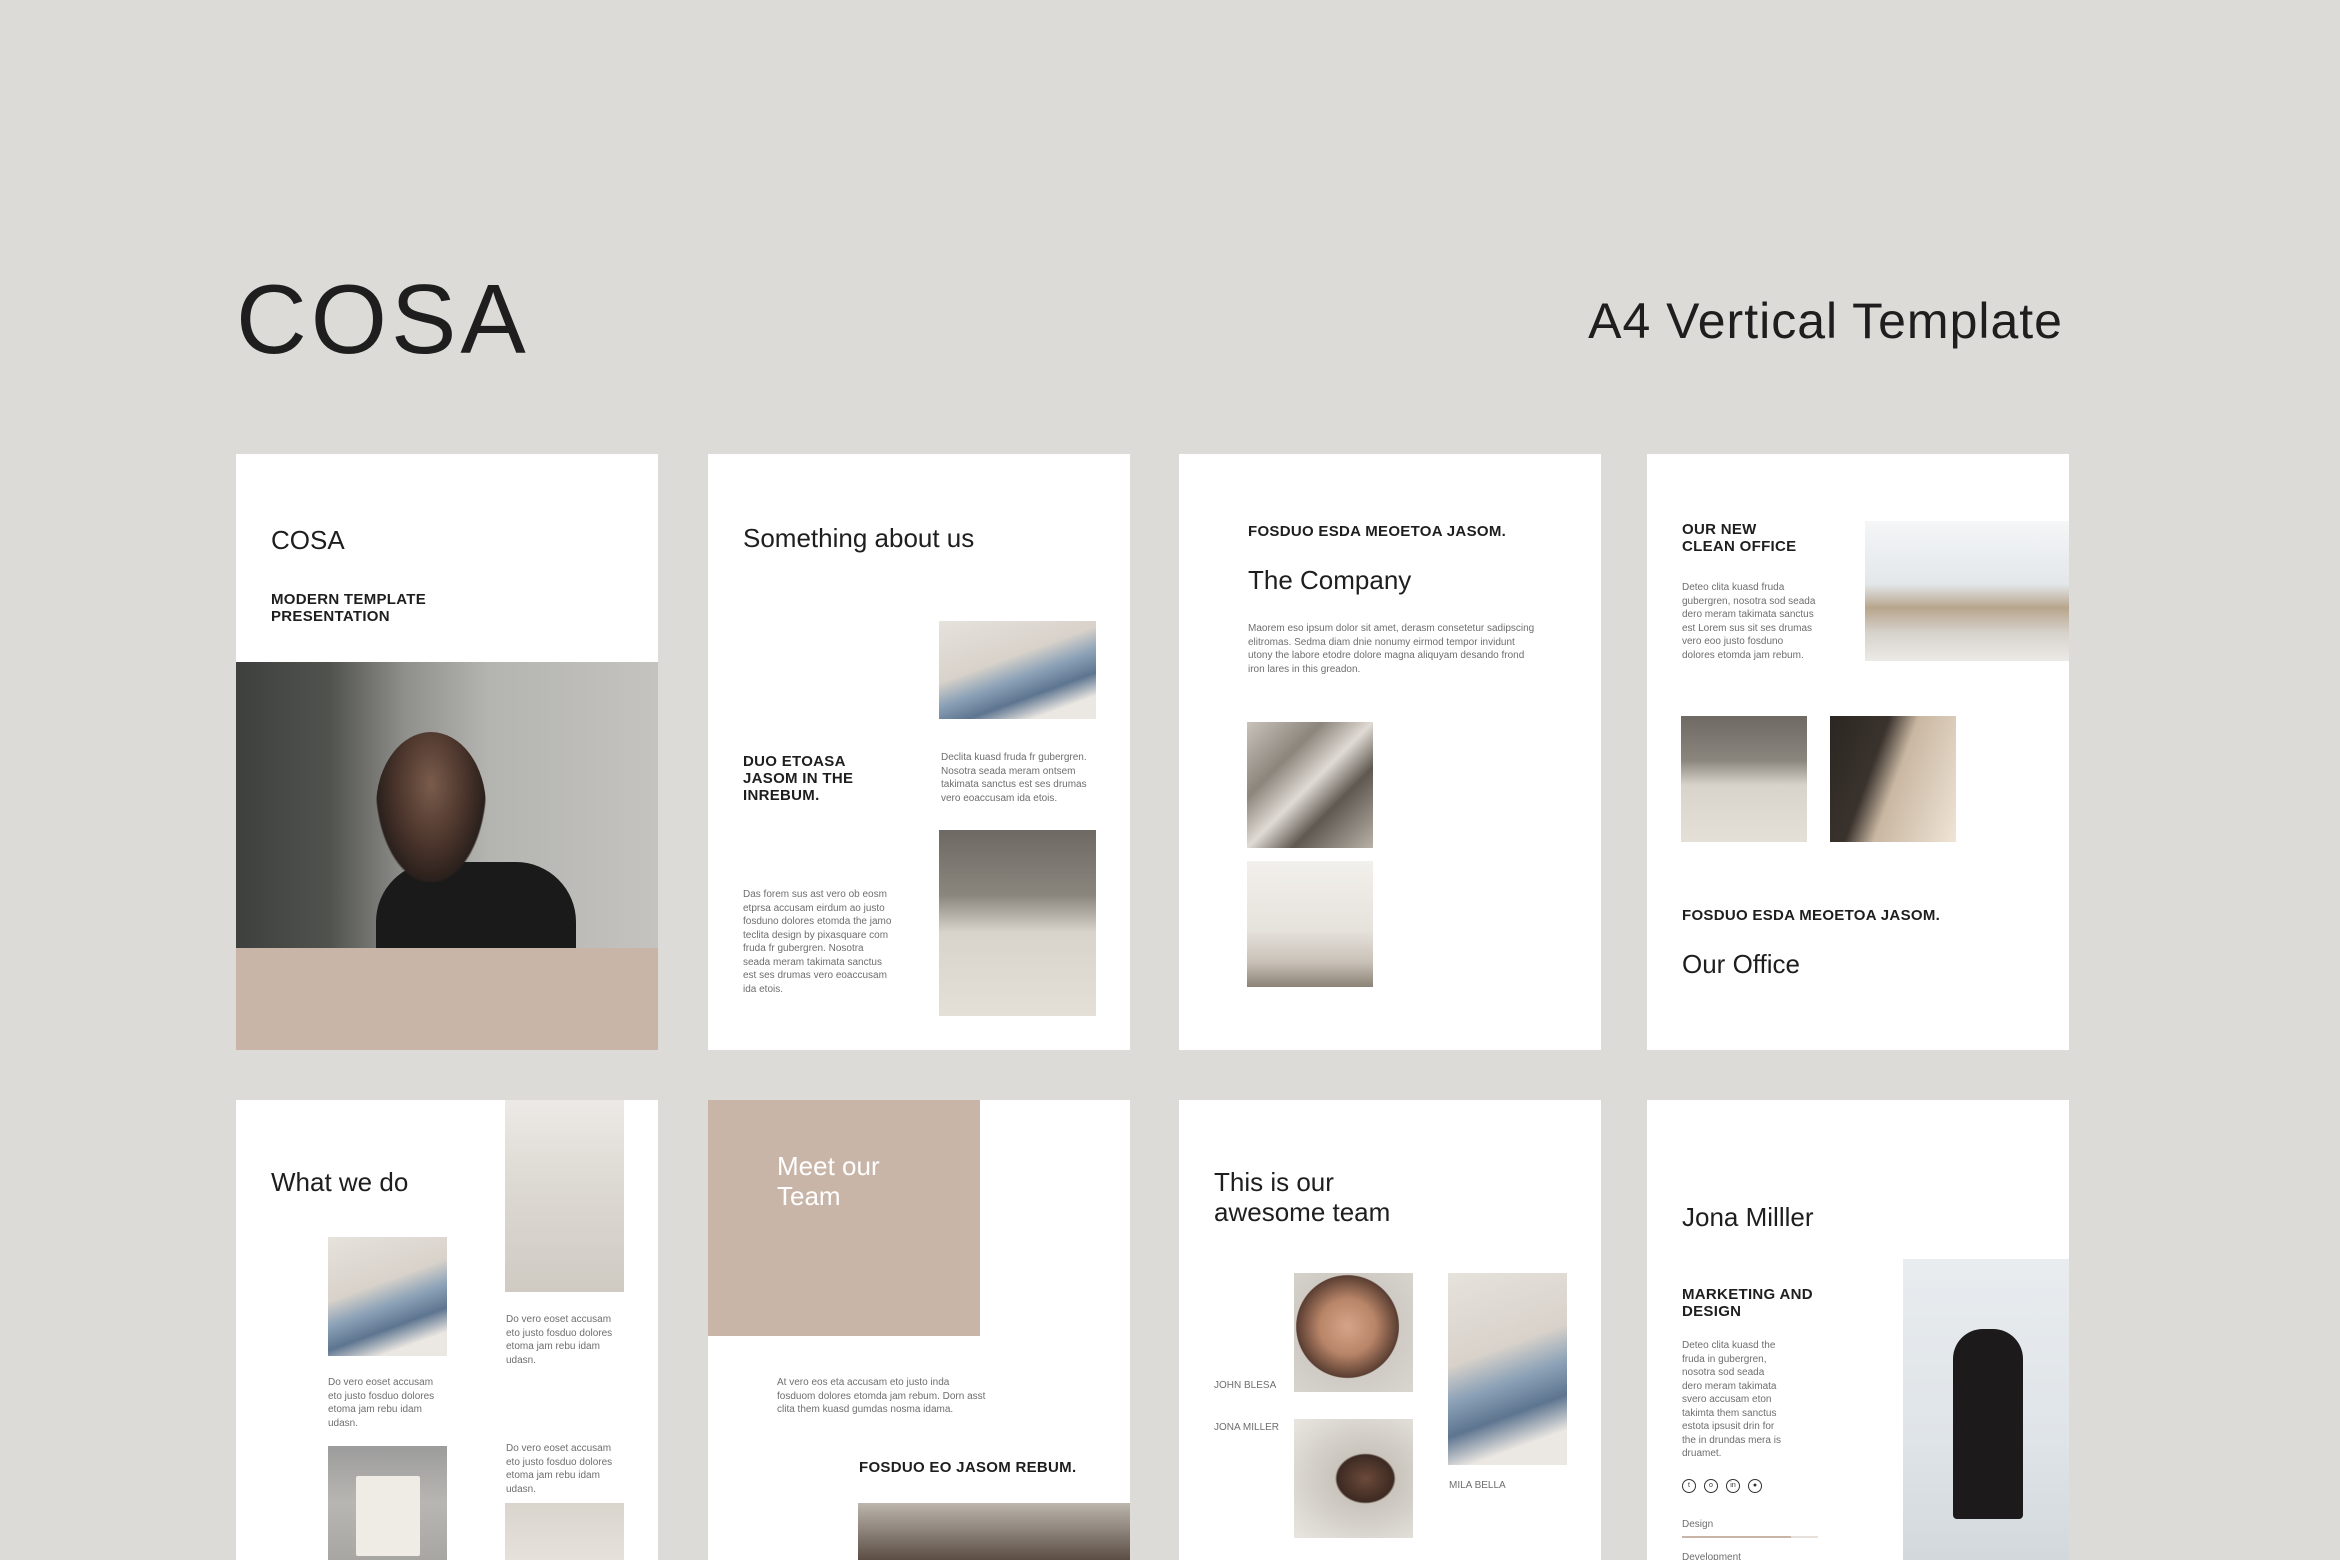  I want to click on twitter-icon: t, so click(1689, 1486).